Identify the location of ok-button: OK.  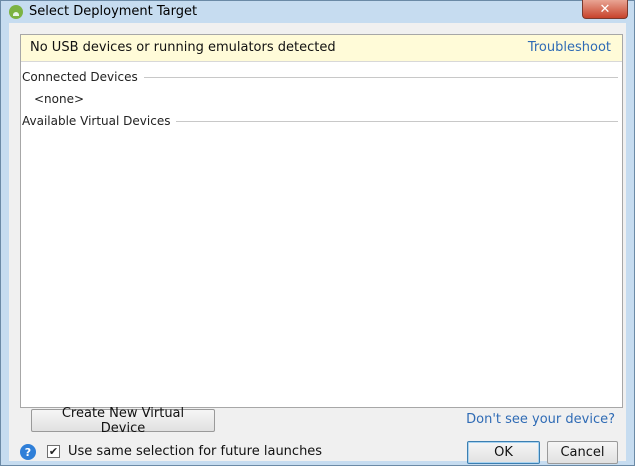
(503, 452).